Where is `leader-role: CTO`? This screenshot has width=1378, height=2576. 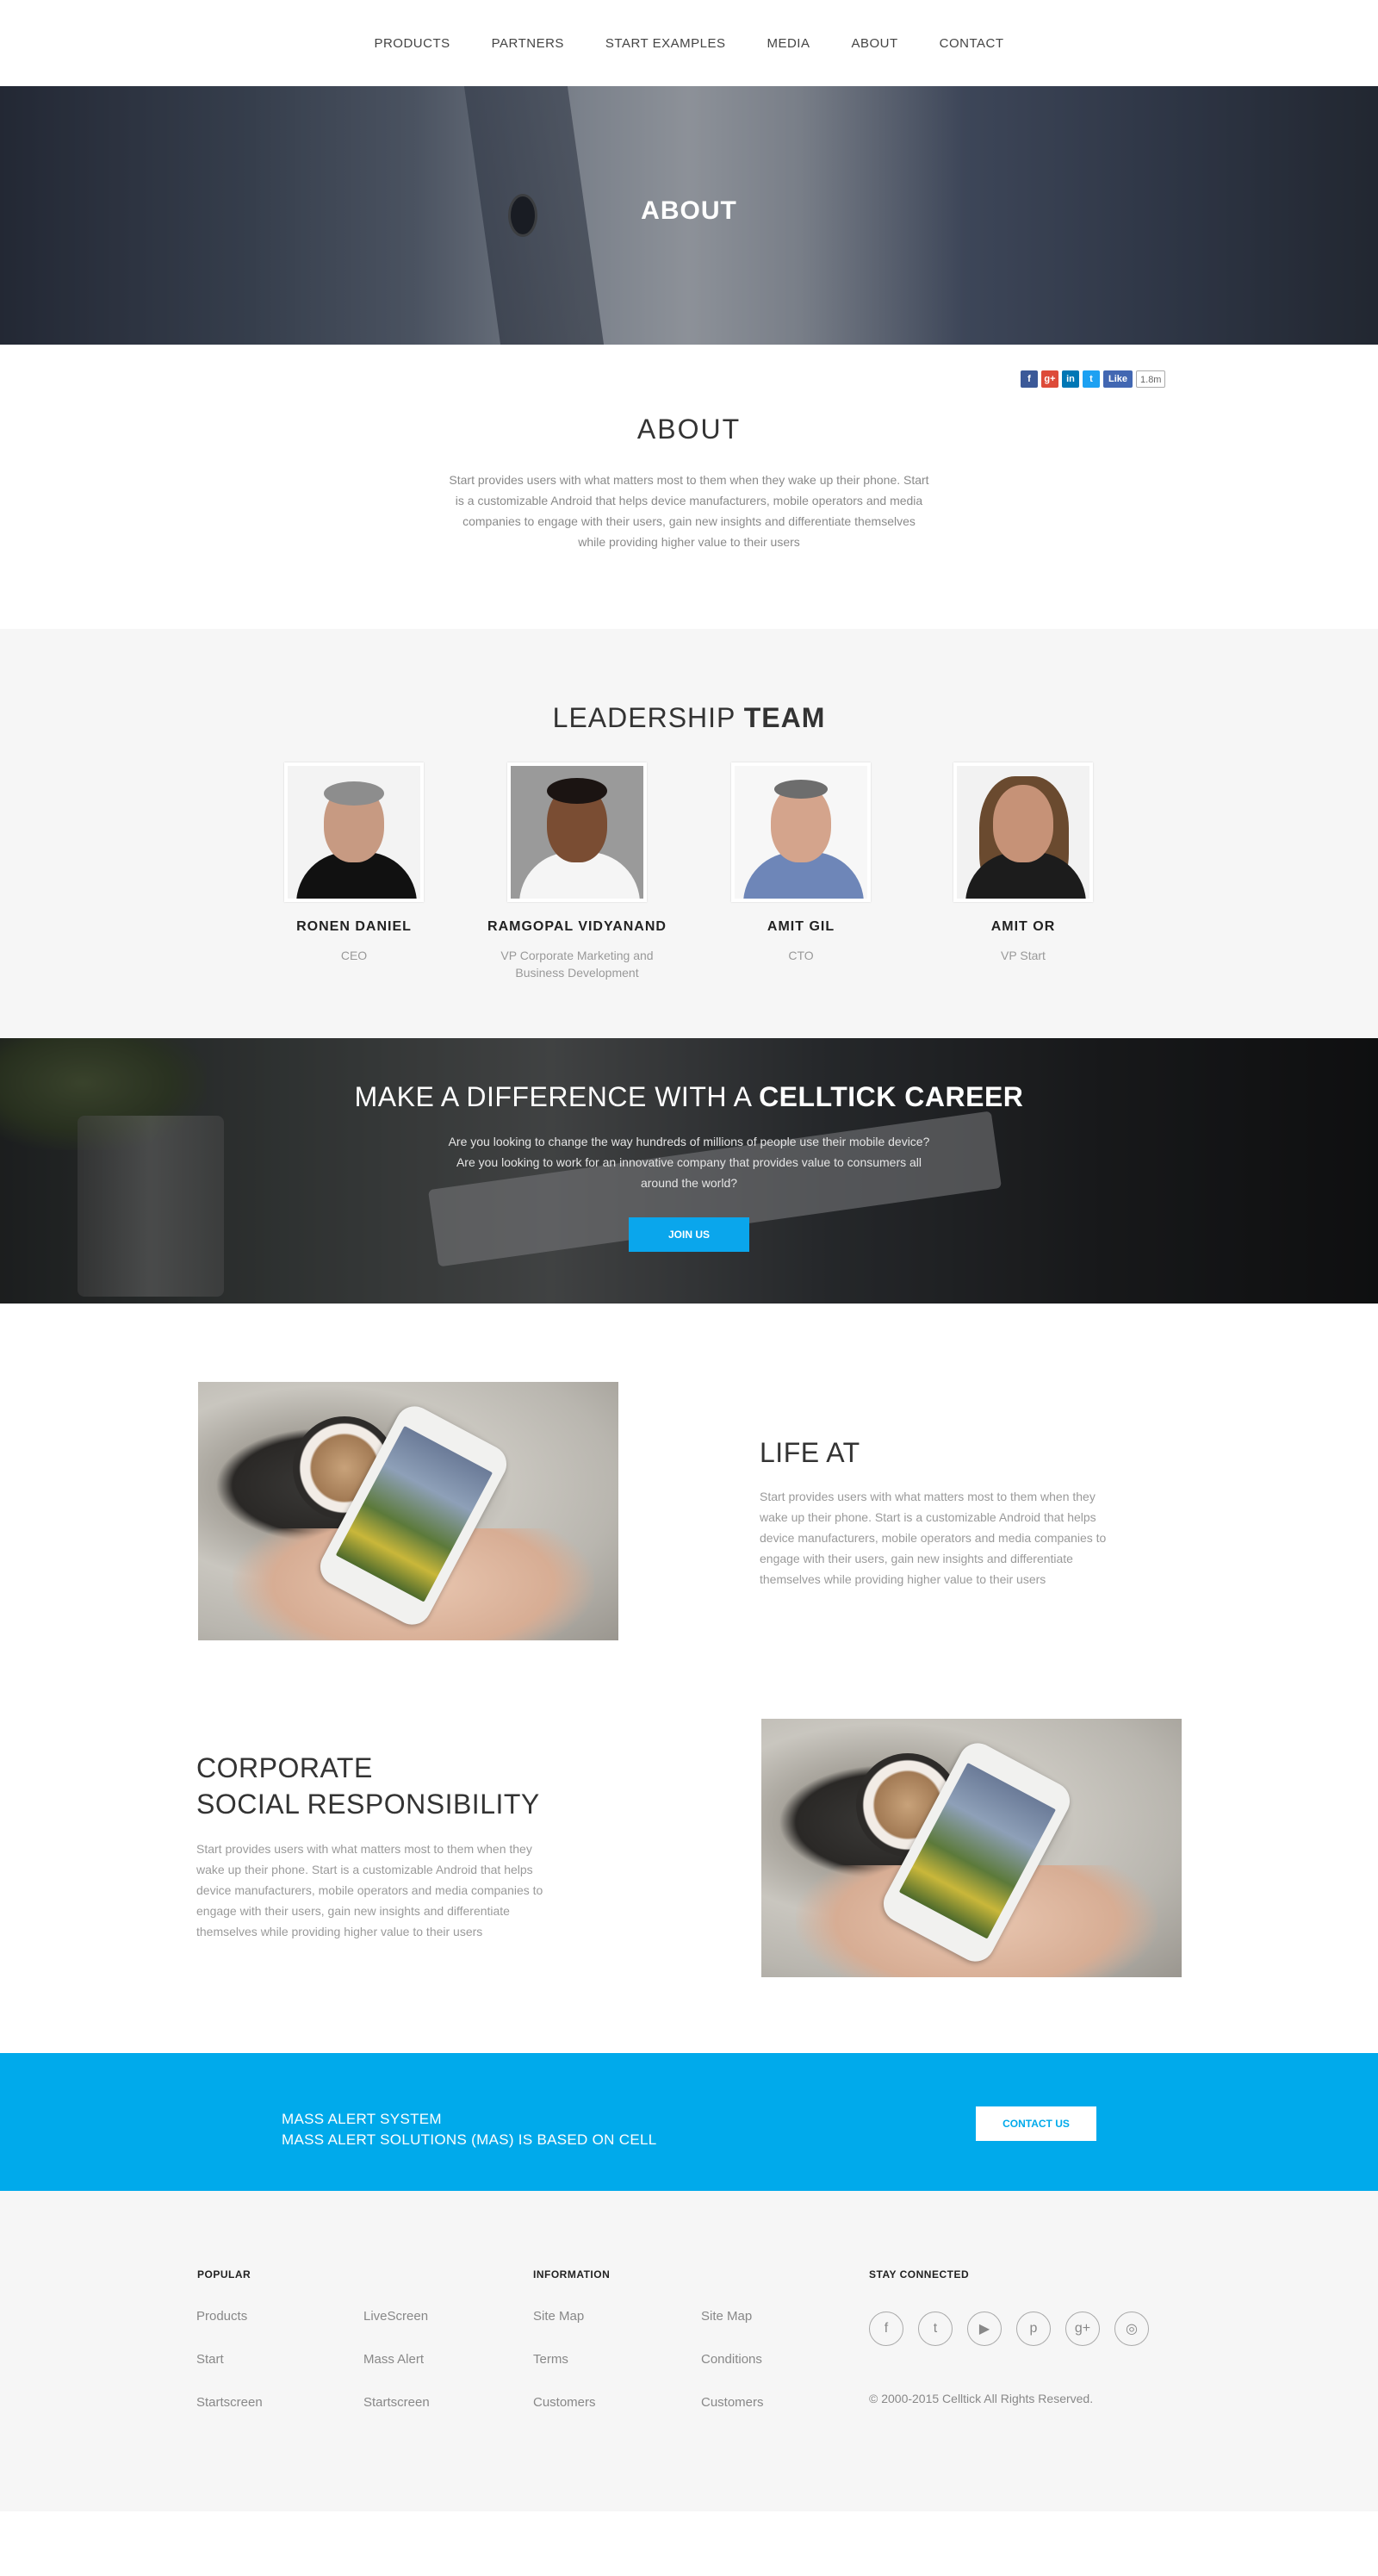 leader-role: CTO is located at coordinates (801, 955).